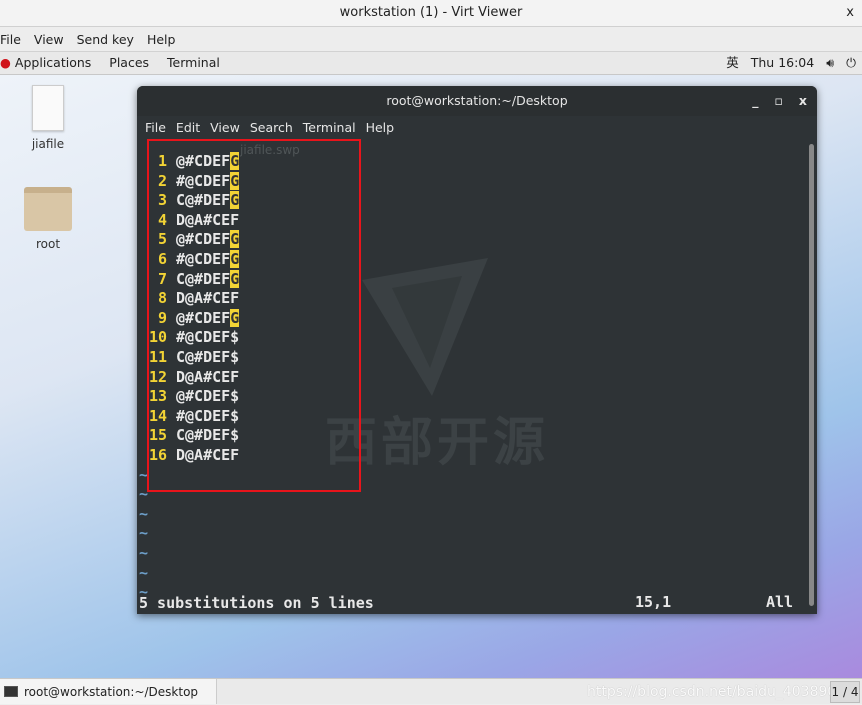 This screenshot has height=705, width=862. Describe the element at coordinates (188, 127) in the screenshot. I see `tmenu-edit: Edit` at that location.